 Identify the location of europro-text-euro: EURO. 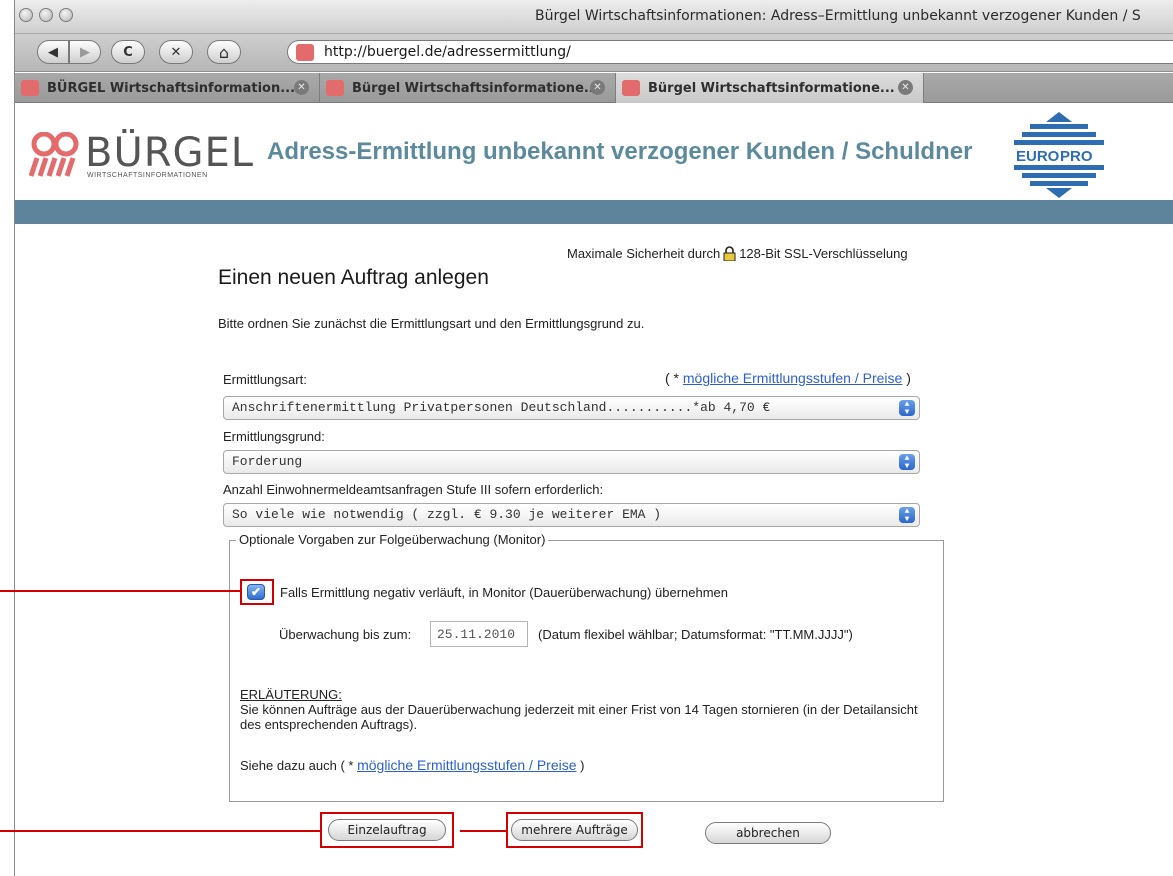
(1038, 156).